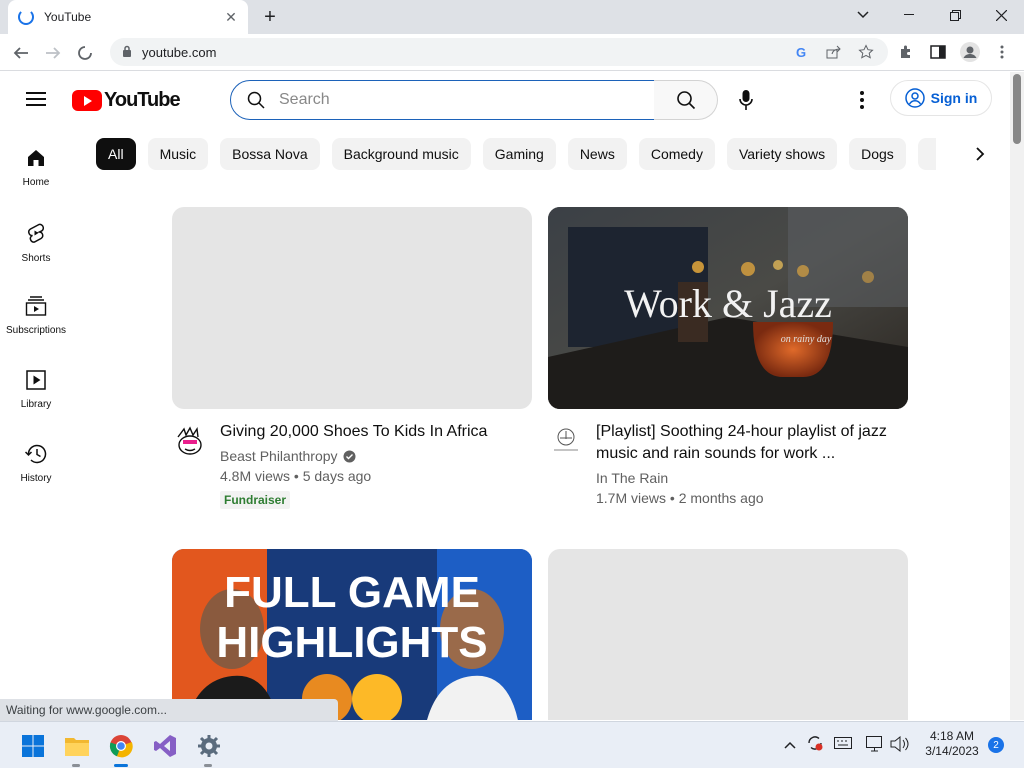 This screenshot has width=1024, height=768. Describe the element at coordinates (349, 456) in the screenshot. I see `verified-check-icon` at that location.